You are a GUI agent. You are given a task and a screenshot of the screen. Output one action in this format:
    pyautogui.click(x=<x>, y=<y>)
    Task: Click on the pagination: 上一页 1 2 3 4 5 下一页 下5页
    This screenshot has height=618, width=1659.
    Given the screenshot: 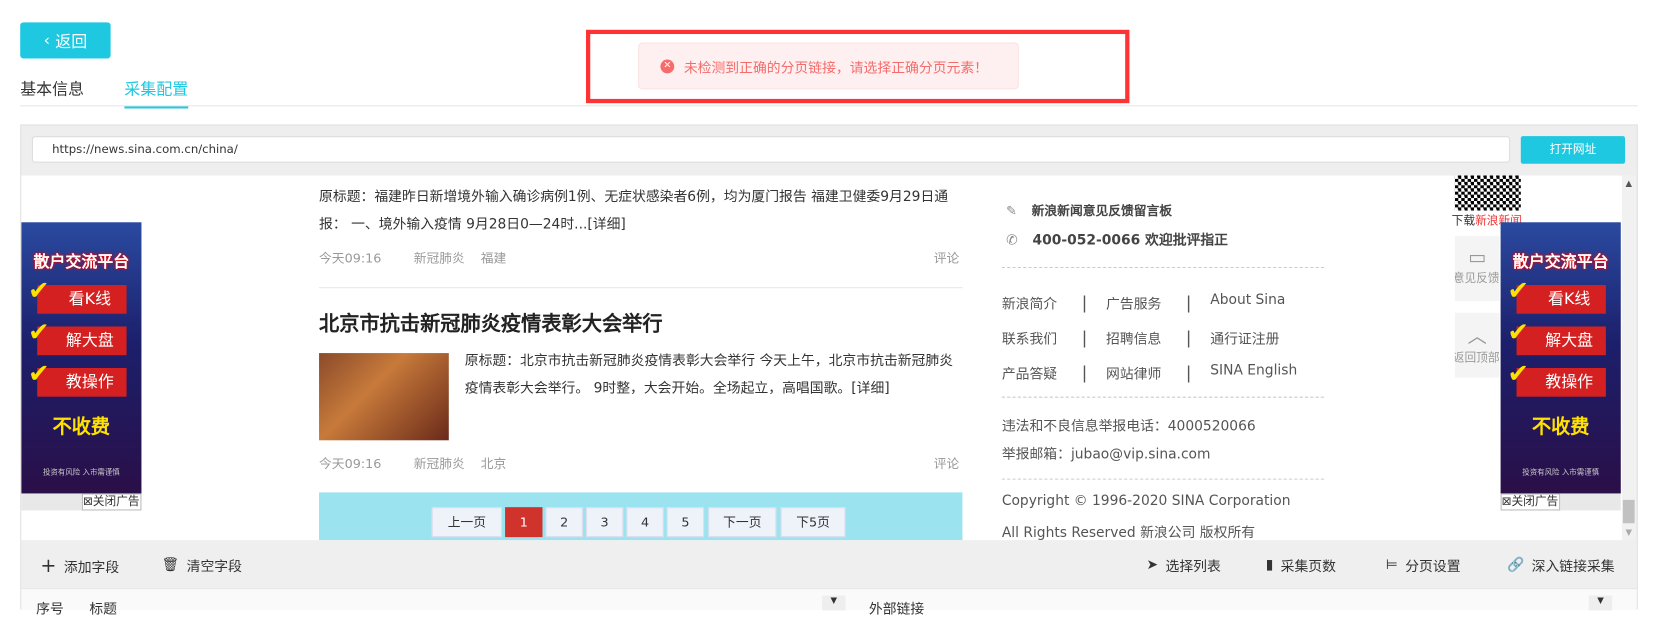 What is the action you would take?
    pyautogui.click(x=641, y=516)
    